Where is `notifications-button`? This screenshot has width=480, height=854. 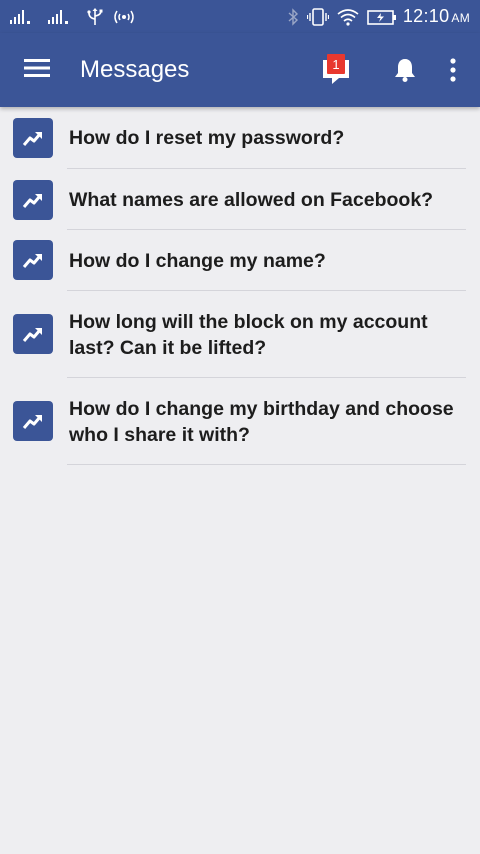
notifications-button is located at coordinates (405, 70).